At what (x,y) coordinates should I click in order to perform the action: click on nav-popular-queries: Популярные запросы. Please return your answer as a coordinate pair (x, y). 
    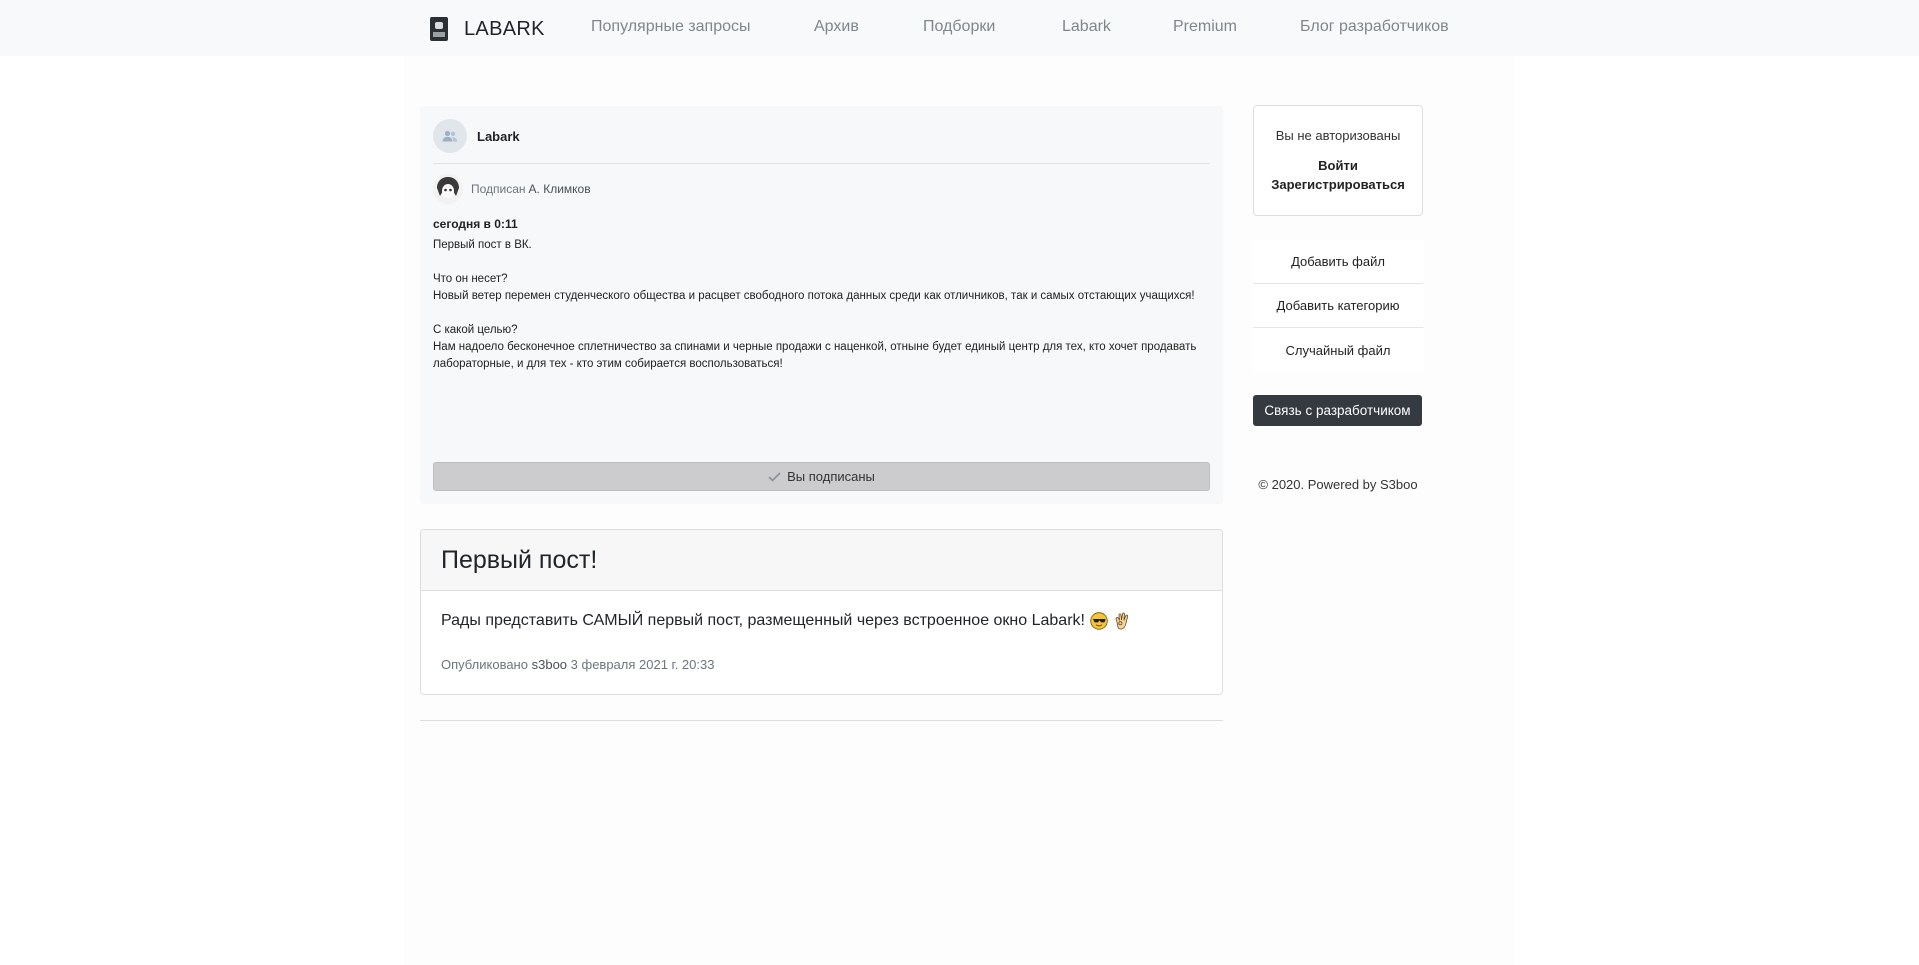
    Looking at the image, I should click on (670, 27).